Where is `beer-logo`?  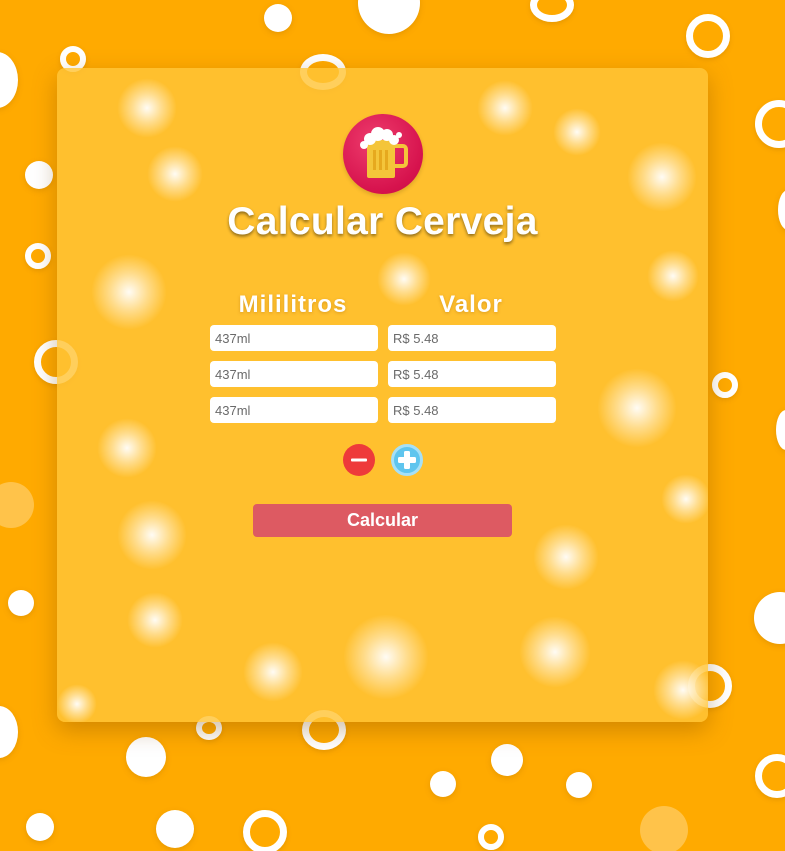
beer-logo is located at coordinates (383, 154).